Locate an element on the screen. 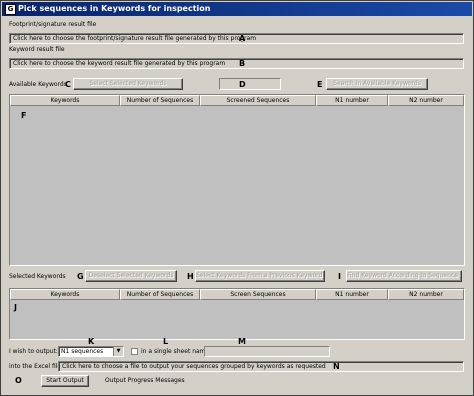  single-sheet-label: in a single sheet named is located at coordinates (177, 351).